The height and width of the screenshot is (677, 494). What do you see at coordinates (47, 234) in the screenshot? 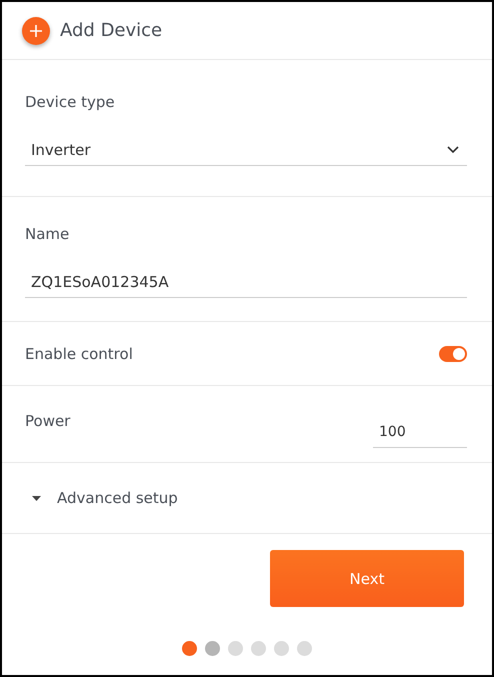
I see `field-label: Name` at bounding box center [47, 234].